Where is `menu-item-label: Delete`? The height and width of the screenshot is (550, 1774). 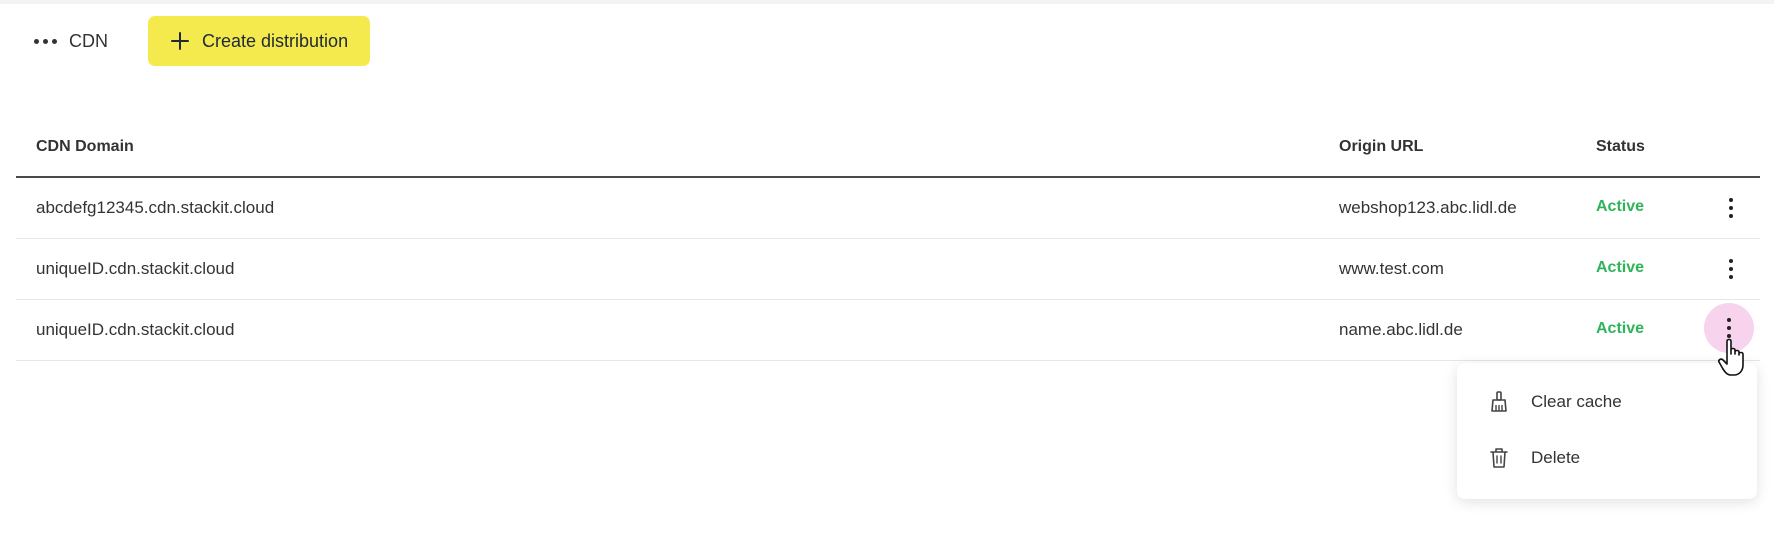
menu-item-label: Delete is located at coordinates (1556, 457).